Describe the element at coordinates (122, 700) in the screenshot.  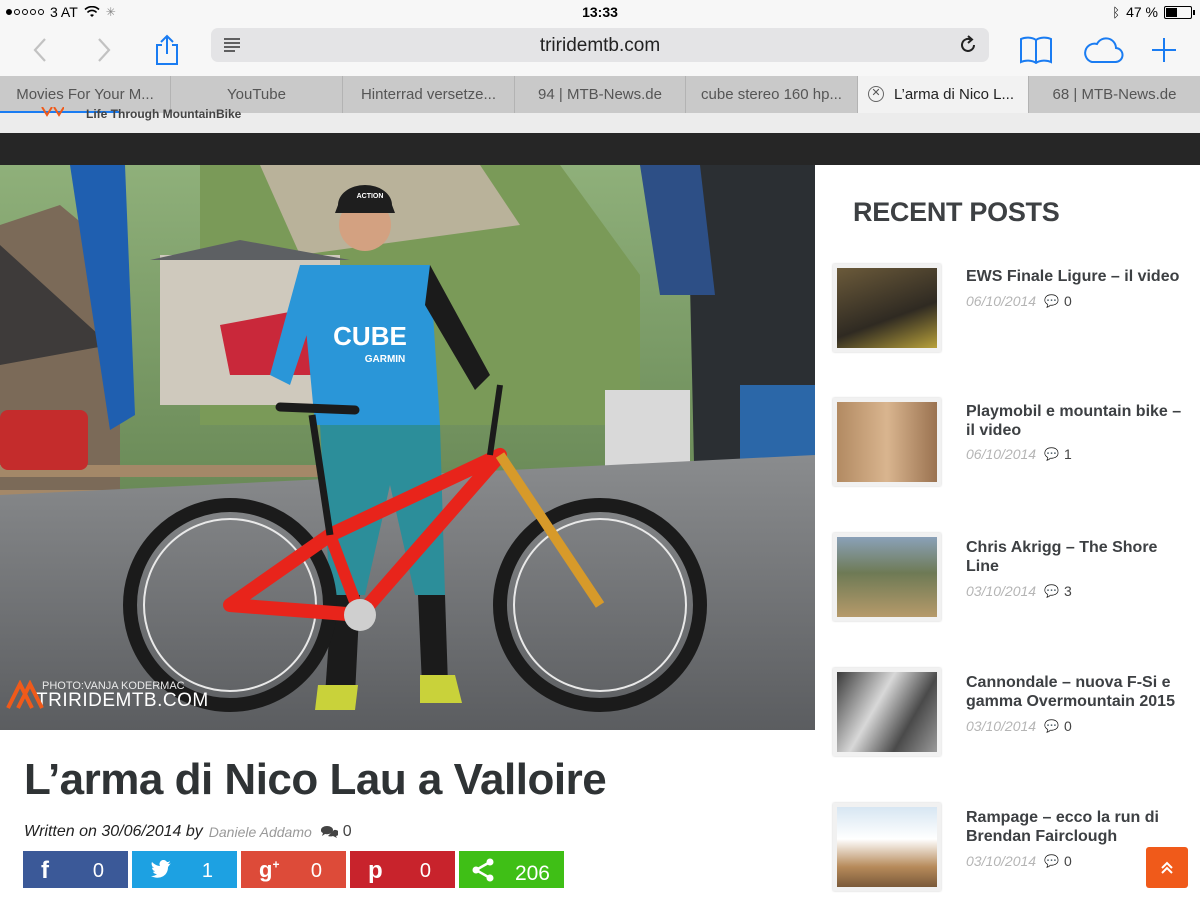
I see `watermark-brand: TRIRIDEMTB.COM` at that location.